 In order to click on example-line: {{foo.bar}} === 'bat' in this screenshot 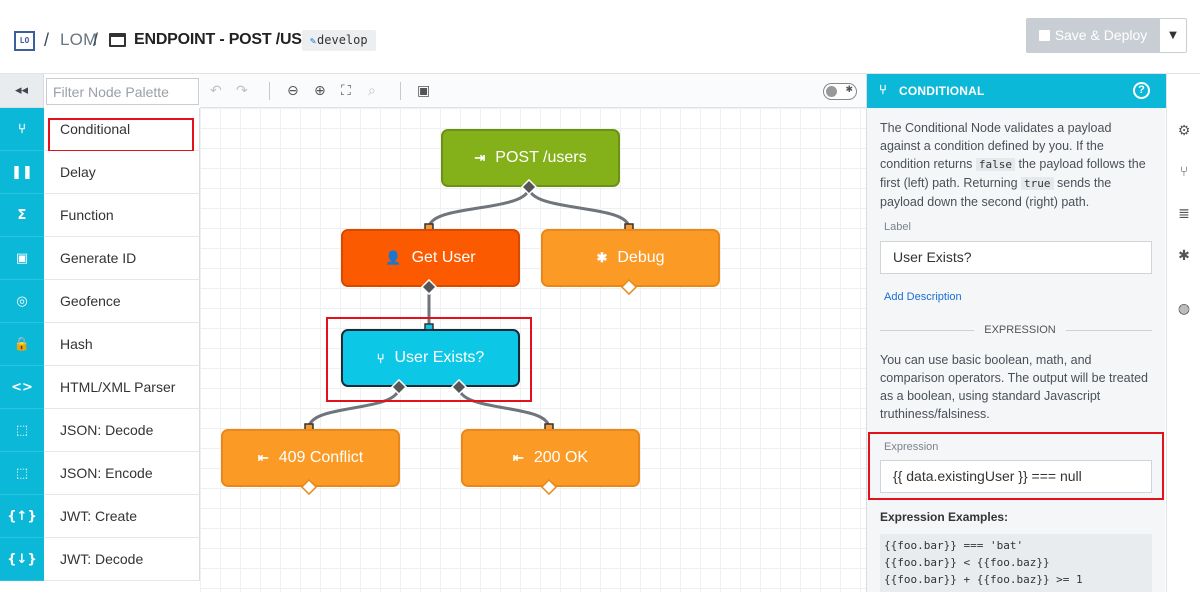, I will do `click(954, 545)`.